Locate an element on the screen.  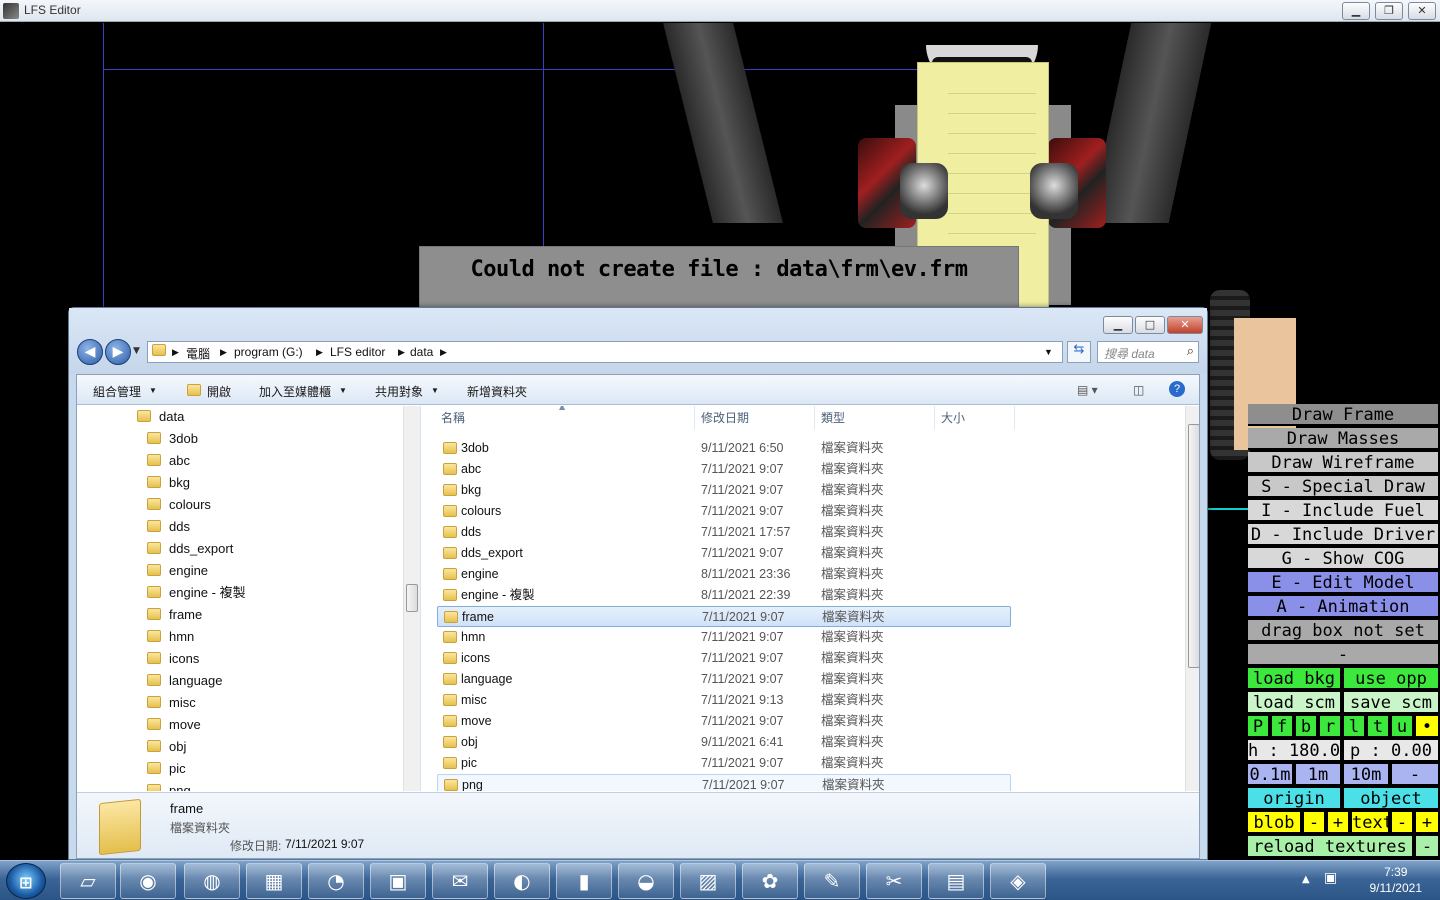
list-scrollbar is located at coordinates (1192, 598).